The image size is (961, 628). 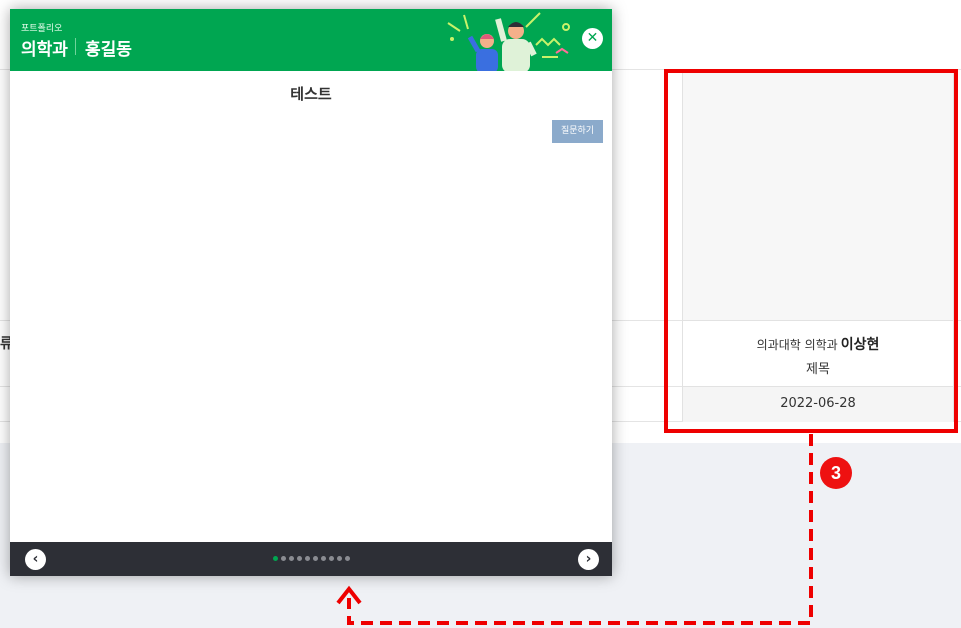 What do you see at coordinates (577, 131) in the screenshot?
I see `ask-question-button: 질문하기` at bounding box center [577, 131].